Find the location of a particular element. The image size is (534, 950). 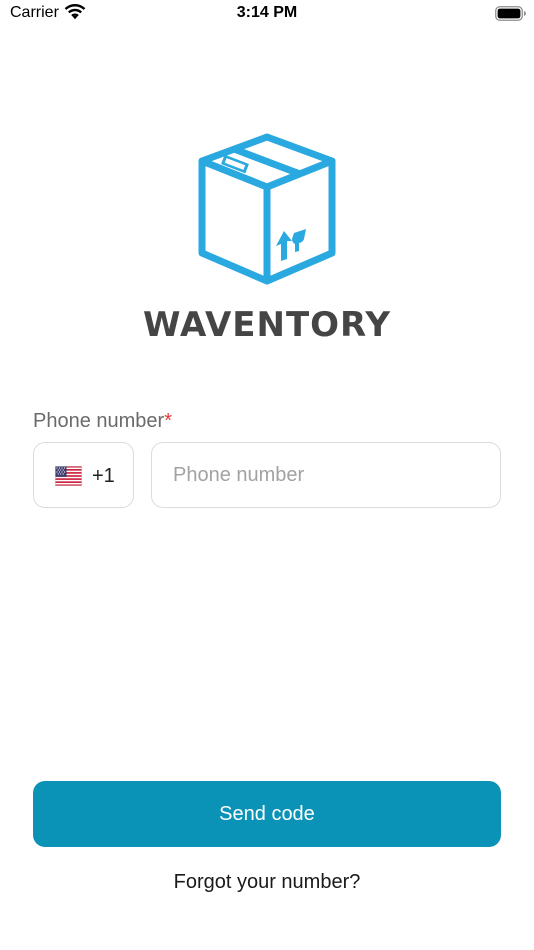

required-marker: * is located at coordinates (168, 421).